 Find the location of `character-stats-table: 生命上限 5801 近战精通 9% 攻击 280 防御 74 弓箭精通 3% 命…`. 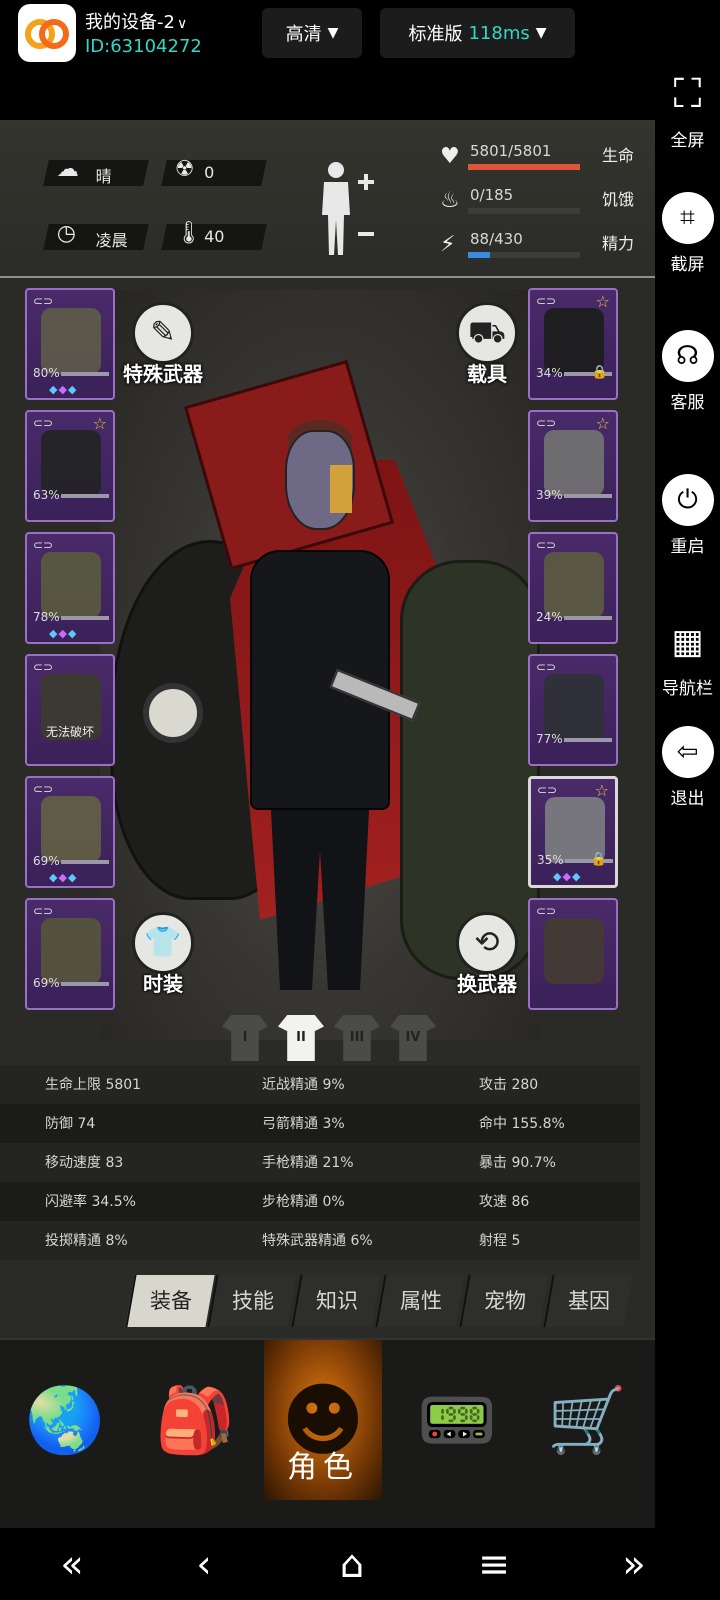

character-stats-table: 生命上限 5801 近战精通 9% 攻击 280 防御 74 弓箭精通 3% 命… is located at coordinates (320, 1162).